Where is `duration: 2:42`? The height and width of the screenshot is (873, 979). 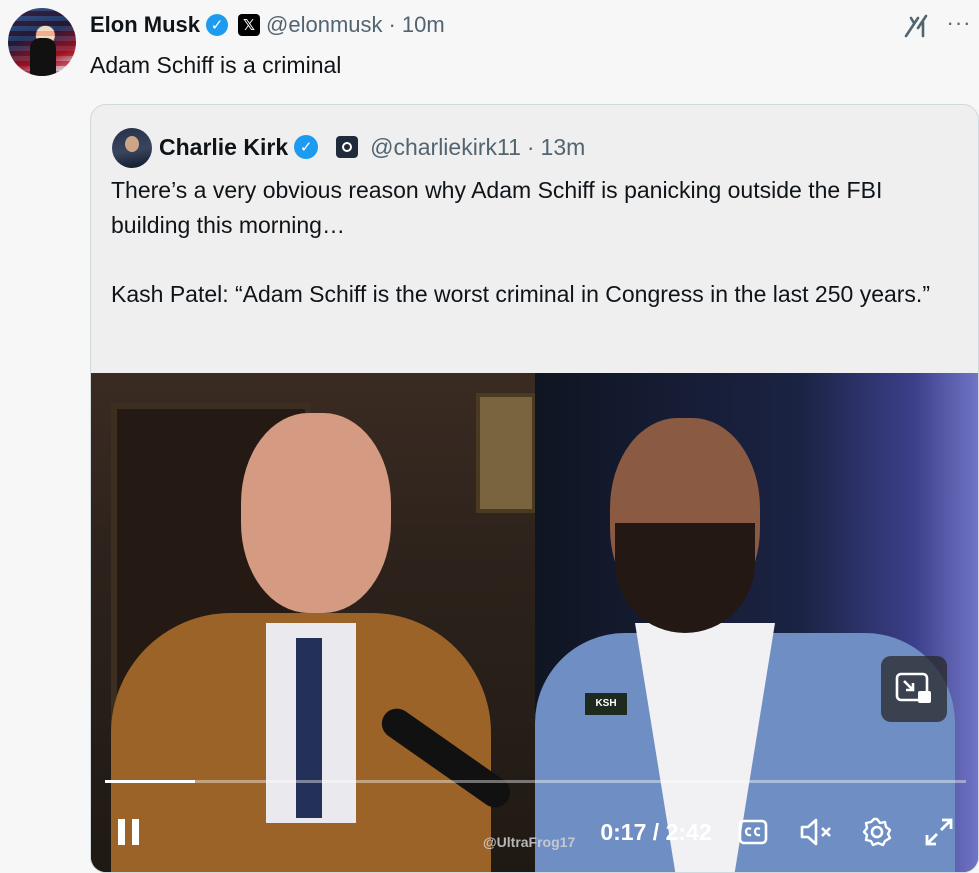
duration: 2:42 is located at coordinates (688, 831).